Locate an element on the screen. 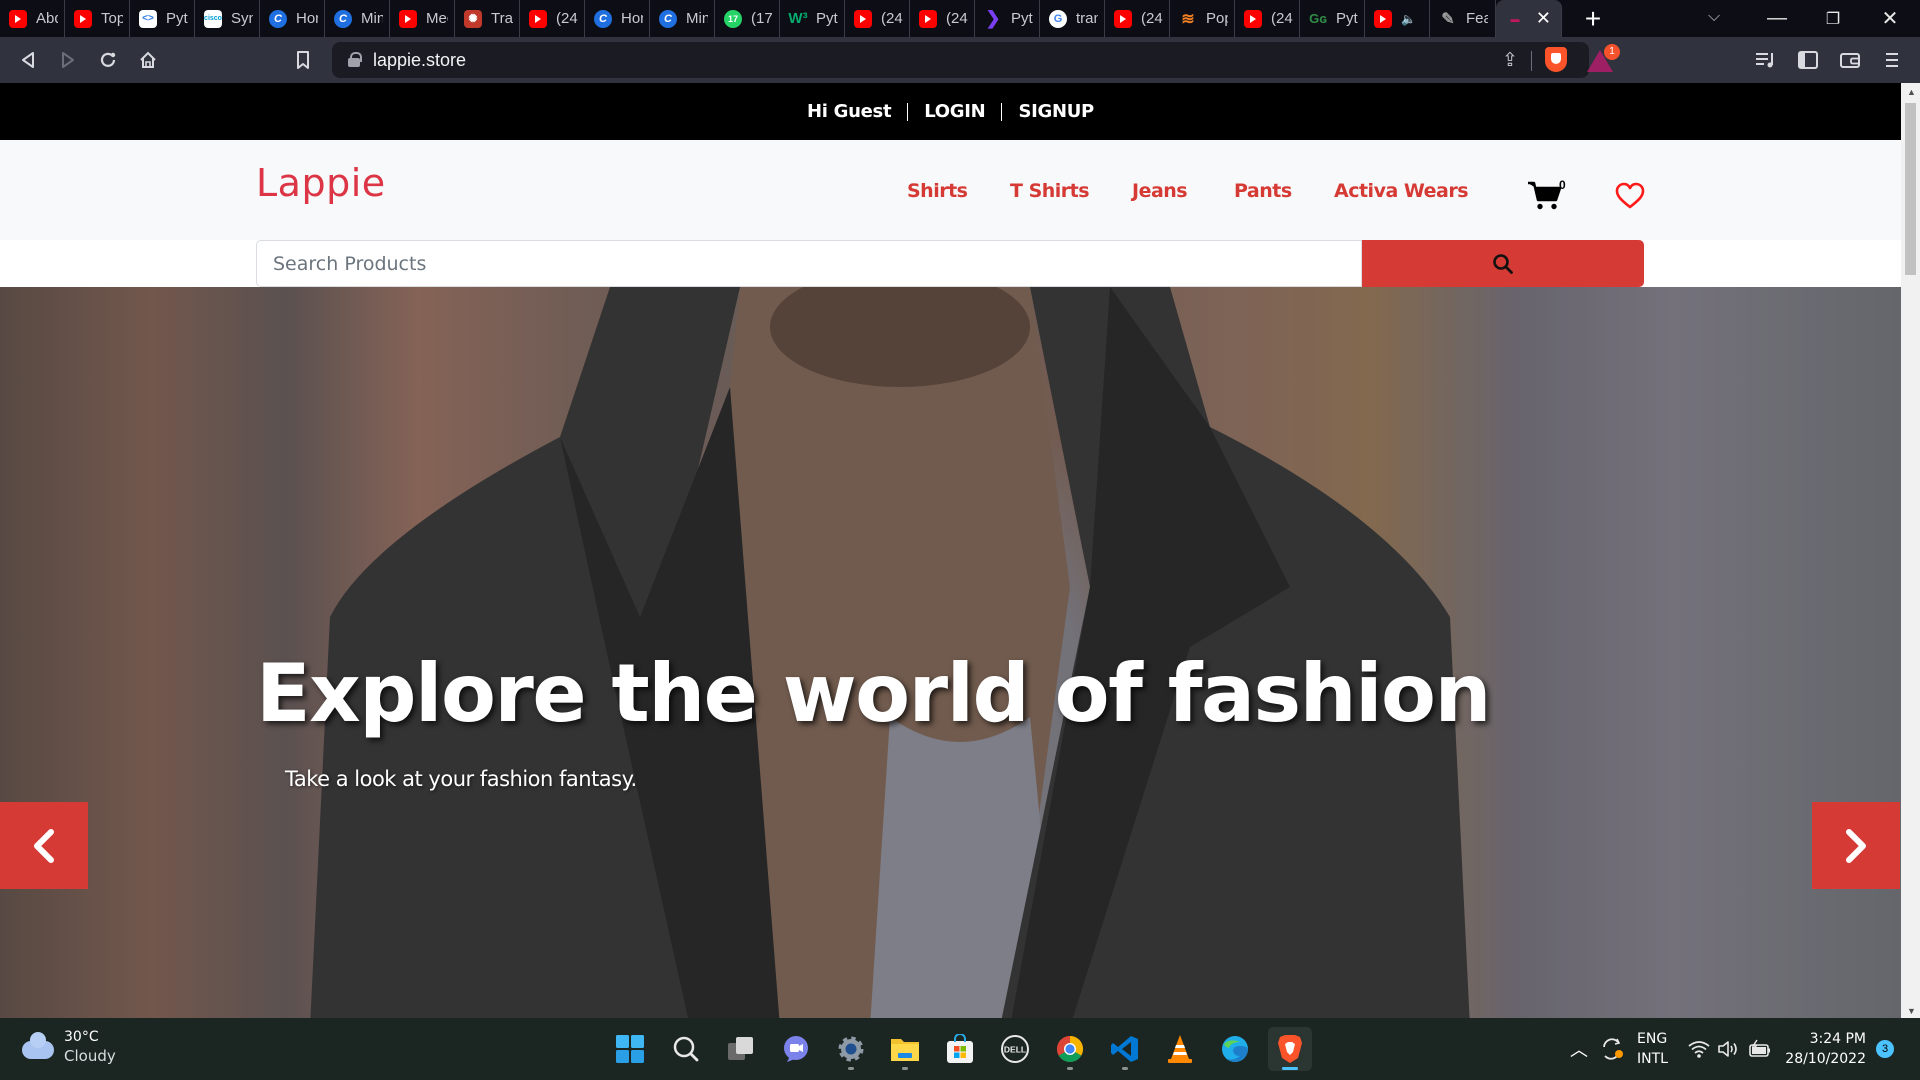  microsoft-store-app is located at coordinates (960, 1049).